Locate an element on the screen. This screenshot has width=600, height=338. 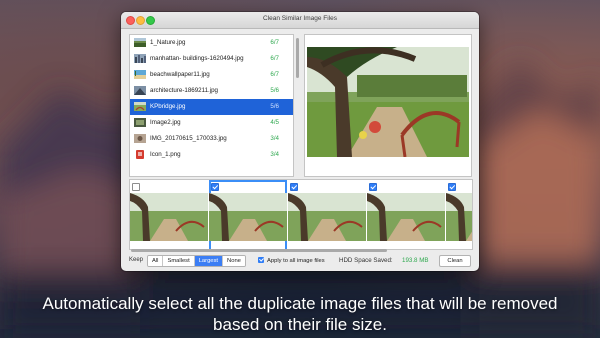
duplicate-thumbnail-strip is located at coordinates (301, 214).